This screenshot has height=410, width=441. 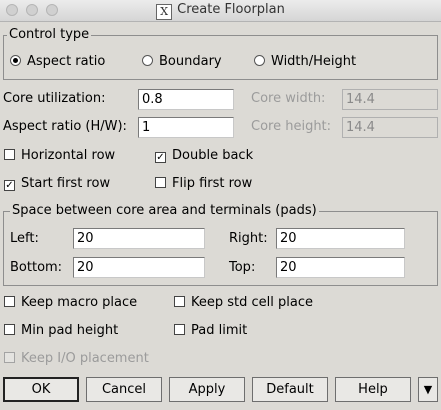 I want to click on double-back-checkbox: ✓ Double back, so click(x=204, y=155).